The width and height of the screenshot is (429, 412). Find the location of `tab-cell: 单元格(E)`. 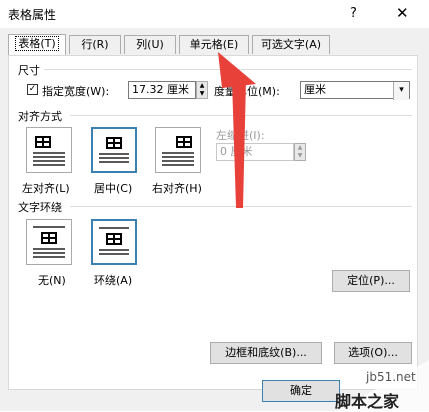

tab-cell: 单元格(E) is located at coordinates (214, 44).